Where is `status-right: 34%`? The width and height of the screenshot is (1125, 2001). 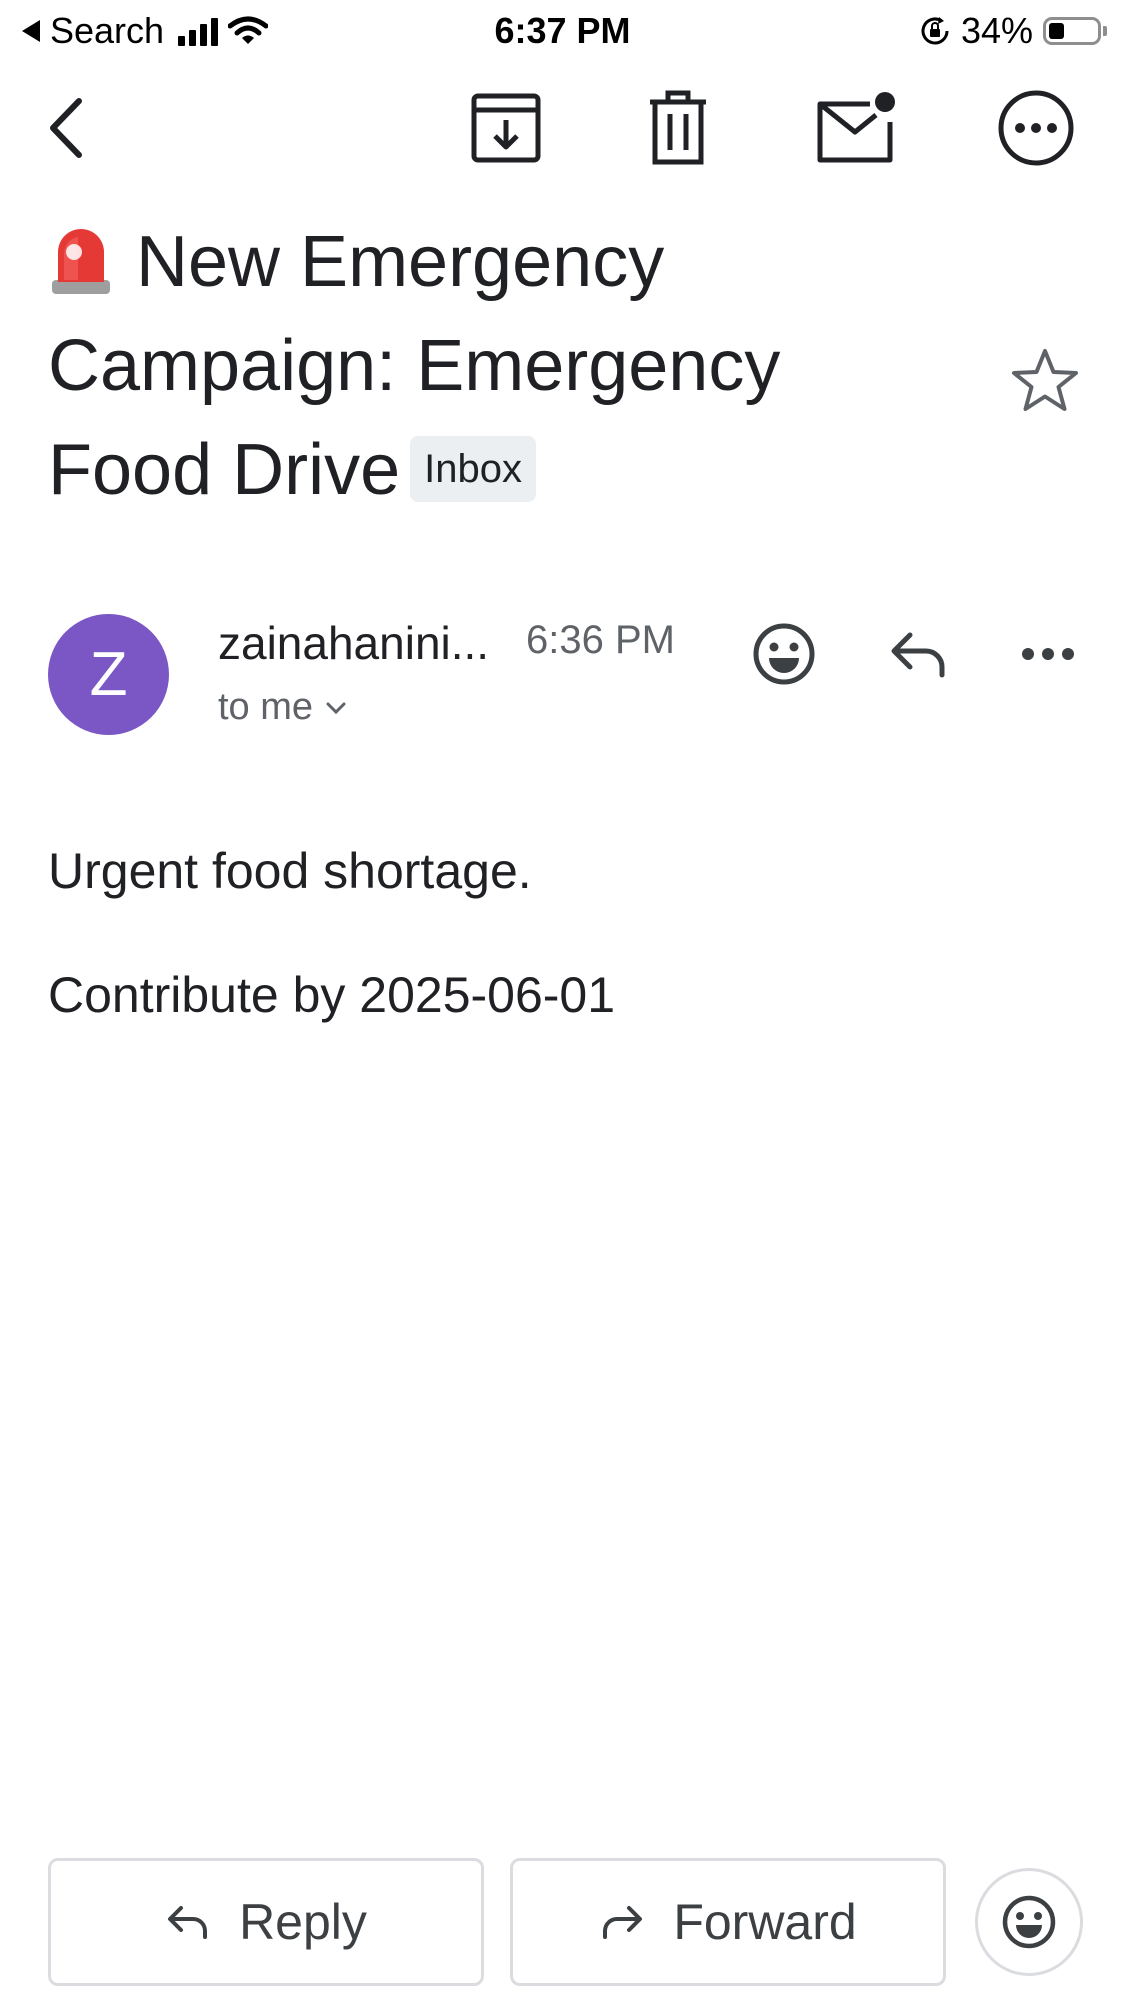 status-right: 34% is located at coordinates (1013, 31).